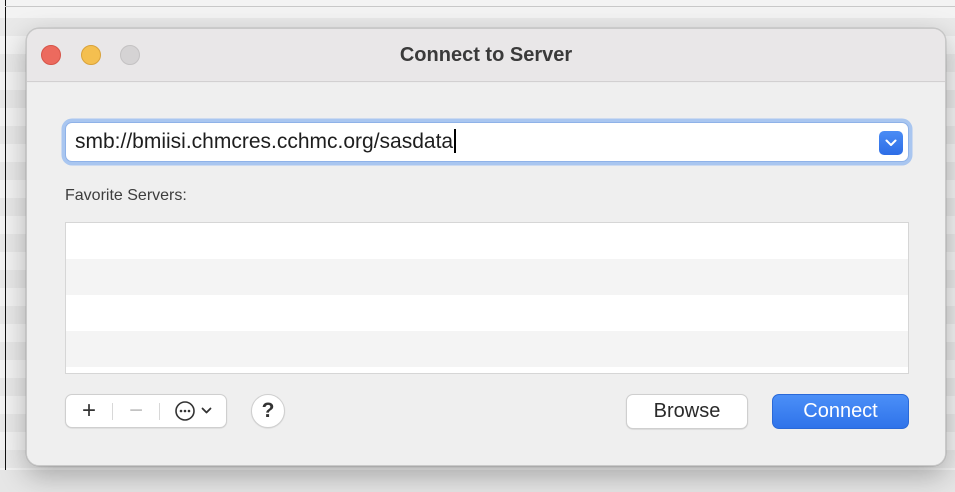 This screenshot has width=955, height=492. Describe the element at coordinates (687, 411) in the screenshot. I see `browse-button: Browse` at that location.